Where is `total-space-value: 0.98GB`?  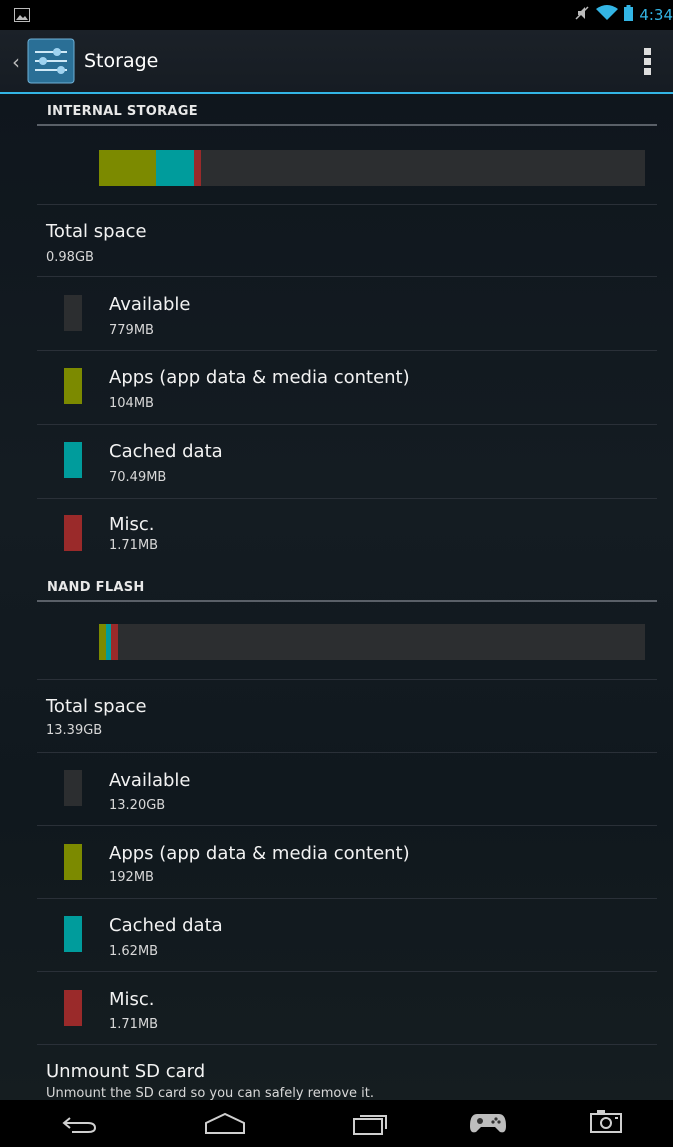
total-space-value: 0.98GB is located at coordinates (70, 257).